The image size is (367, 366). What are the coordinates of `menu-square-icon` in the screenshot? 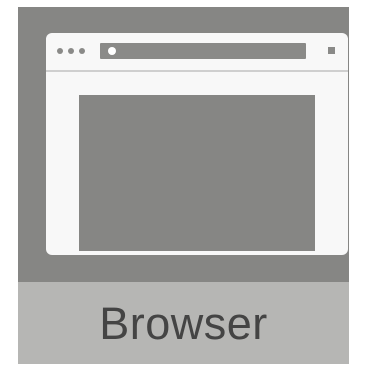 It's located at (331, 50).